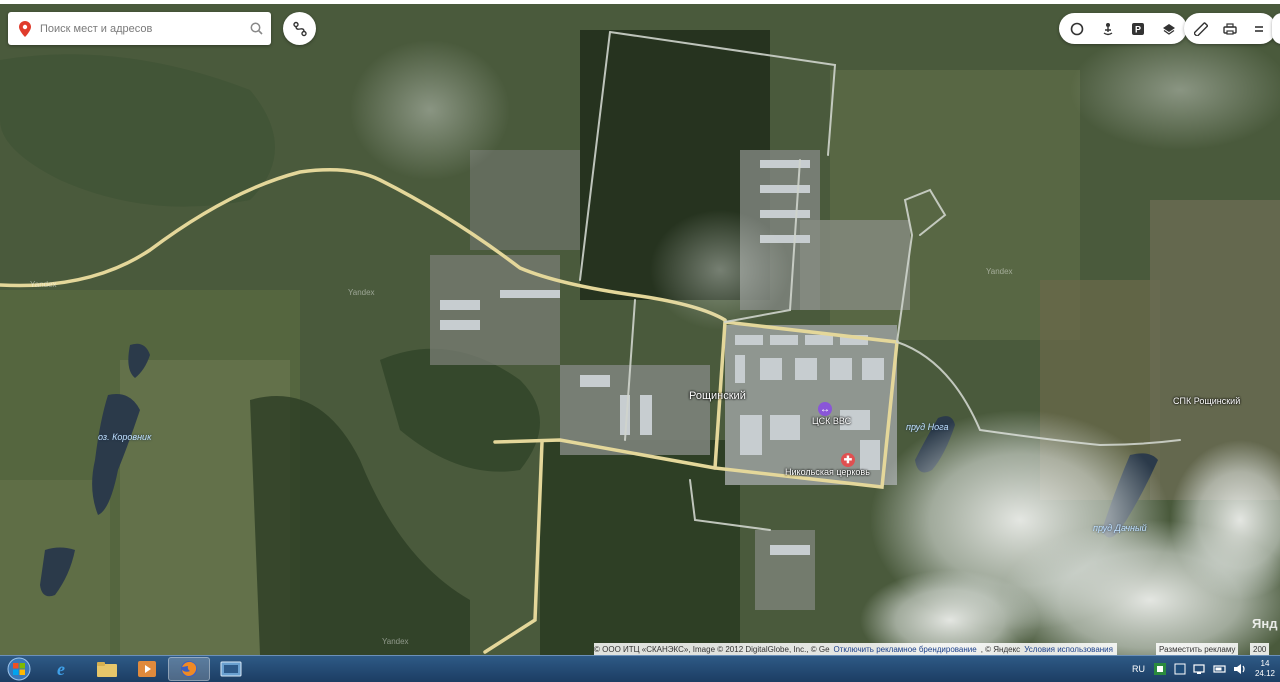  I want to click on tools-group, so click(1230, 28).